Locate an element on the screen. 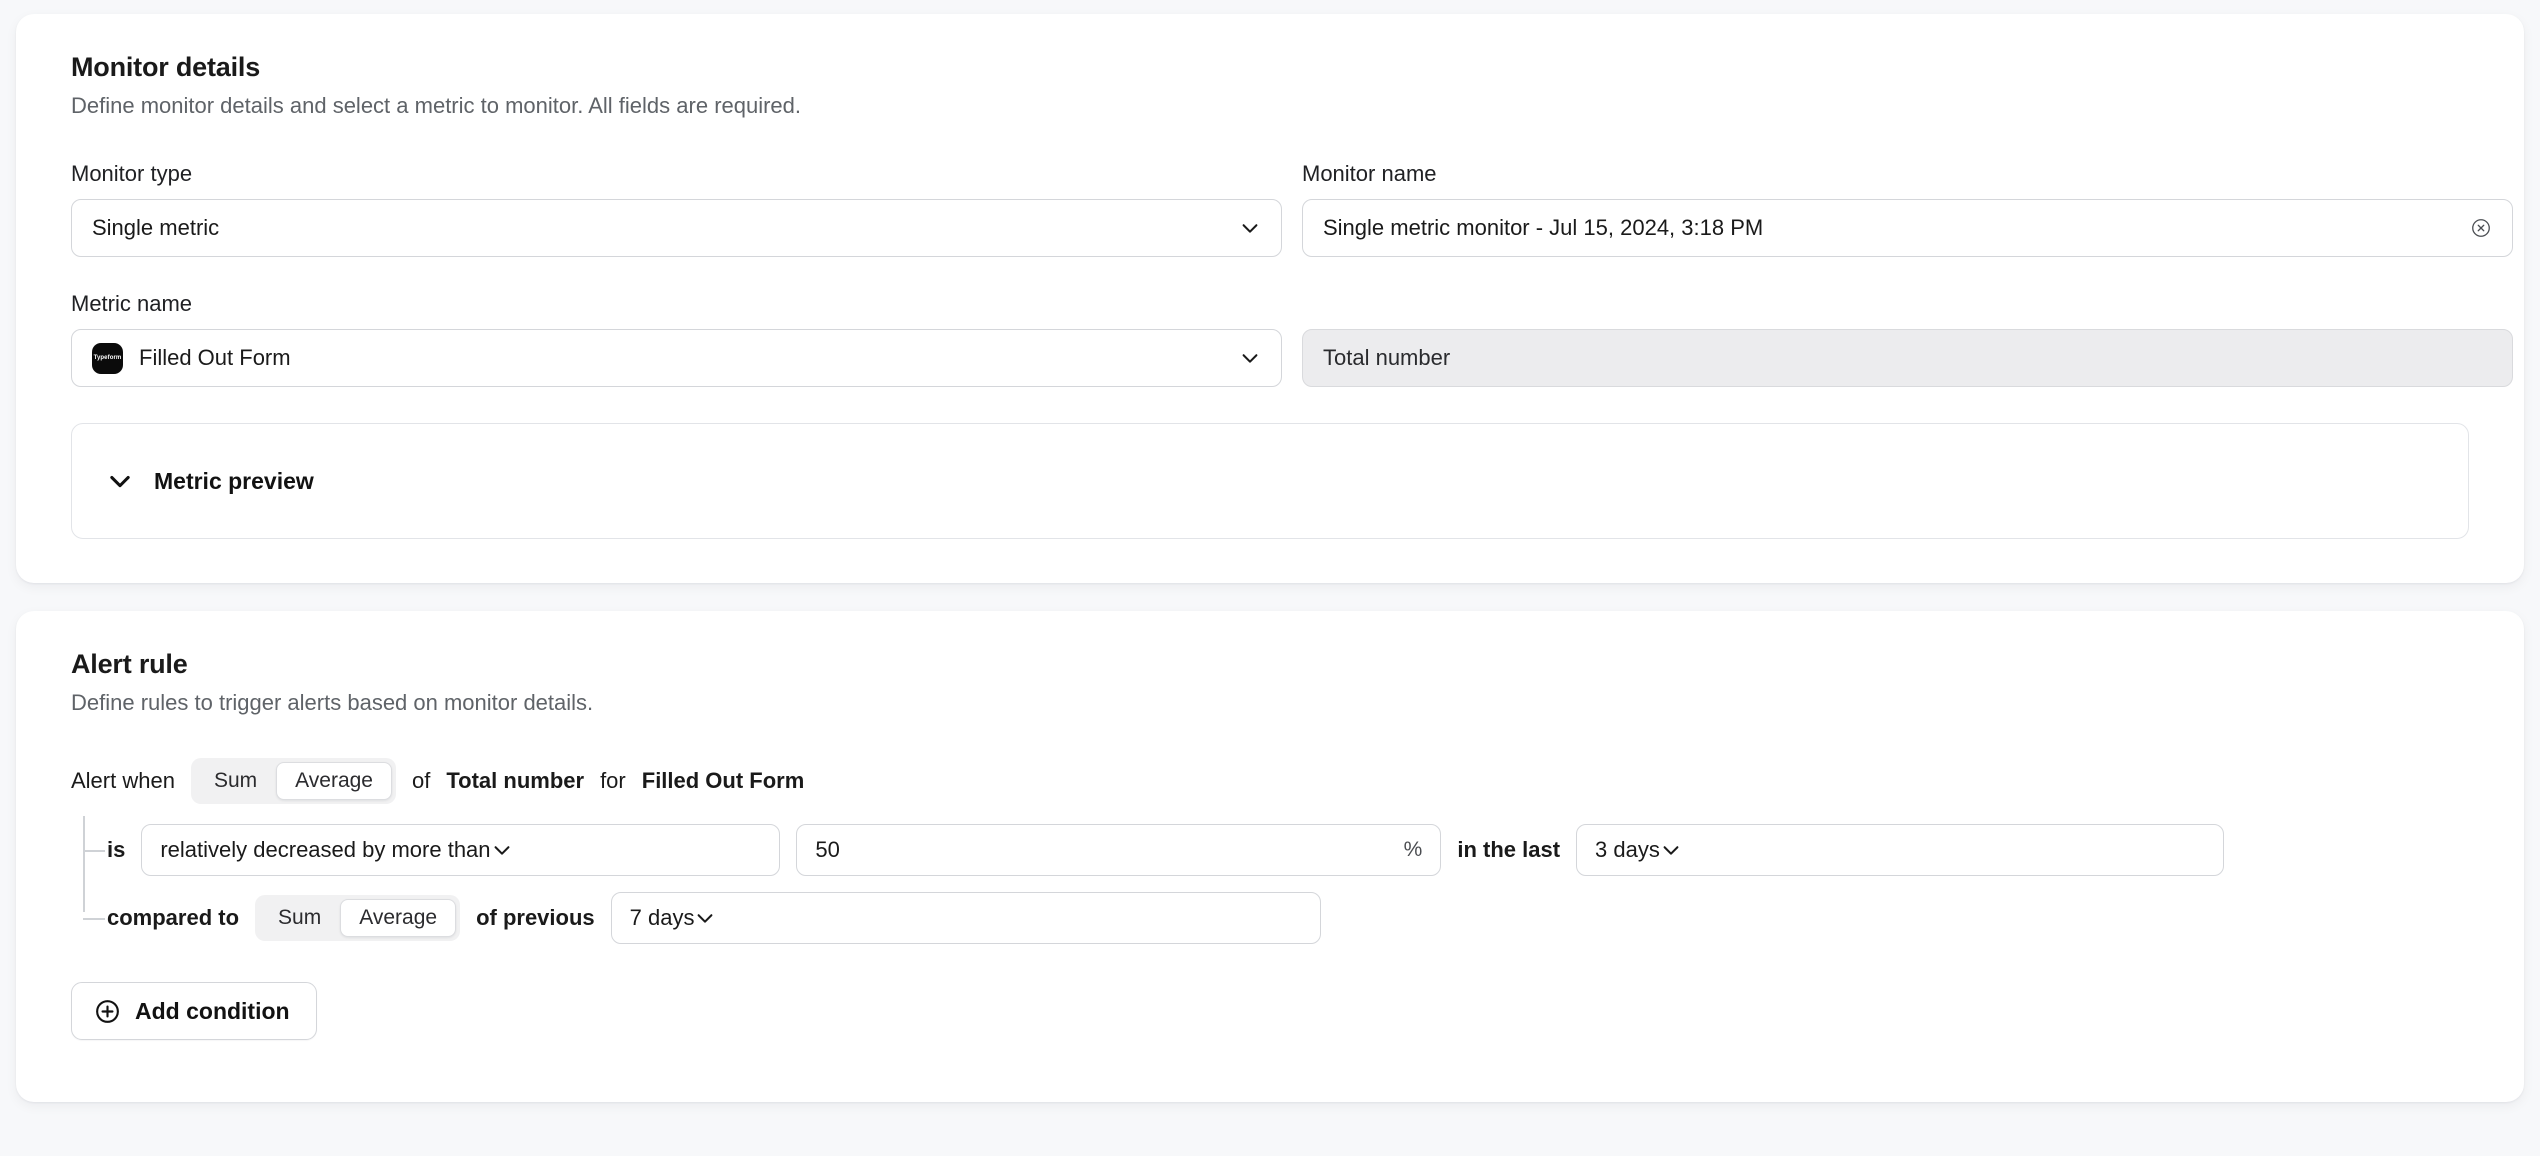 The width and height of the screenshot is (2540, 1156). monitor-type-field: Monitor type Single metric is located at coordinates (676, 209).